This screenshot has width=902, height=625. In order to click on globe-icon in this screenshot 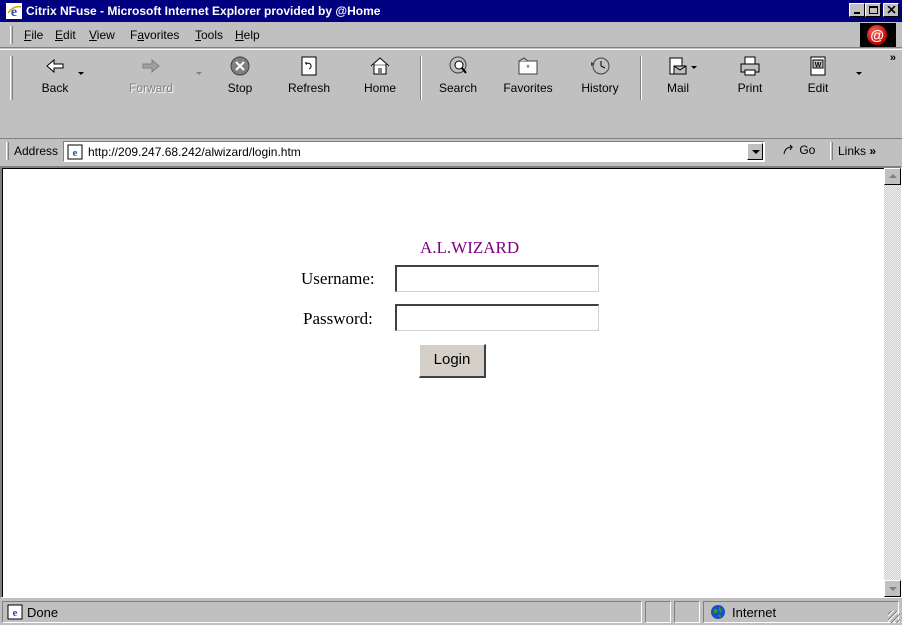, I will do `click(718, 612)`.